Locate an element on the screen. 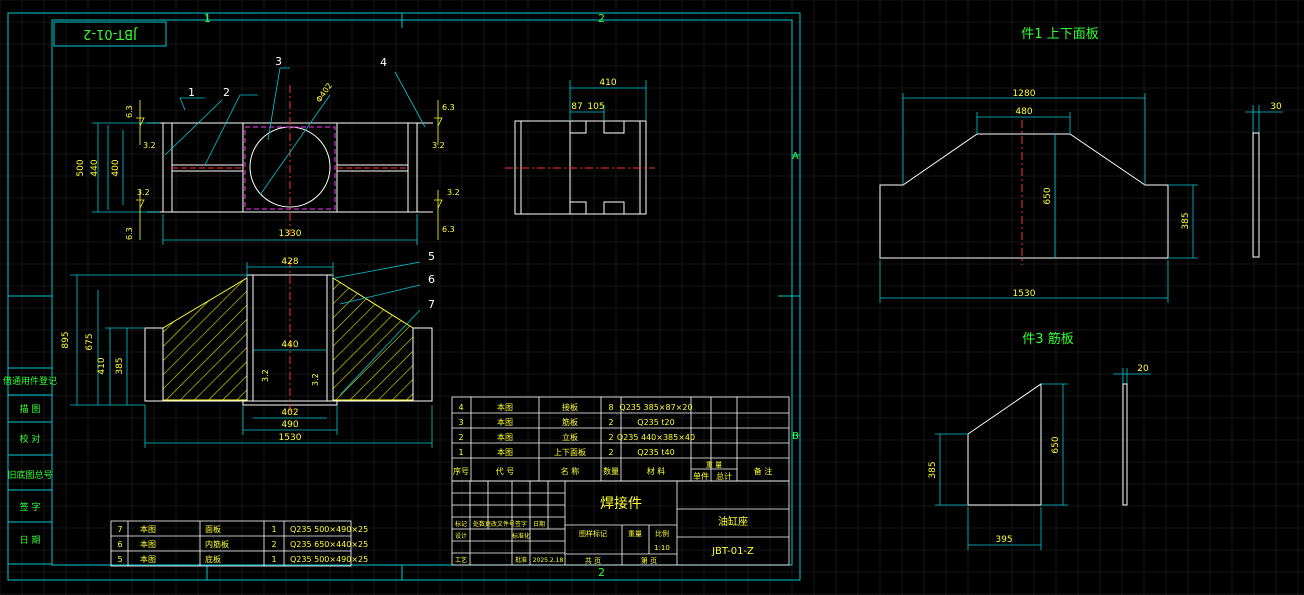  dim-87: 87 is located at coordinates (576, 107).